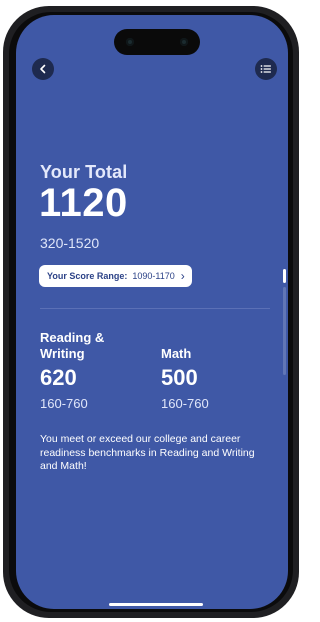 This screenshot has height=622, width=320. What do you see at coordinates (84, 172) in the screenshot?
I see `total-heading: Your Total` at bounding box center [84, 172].